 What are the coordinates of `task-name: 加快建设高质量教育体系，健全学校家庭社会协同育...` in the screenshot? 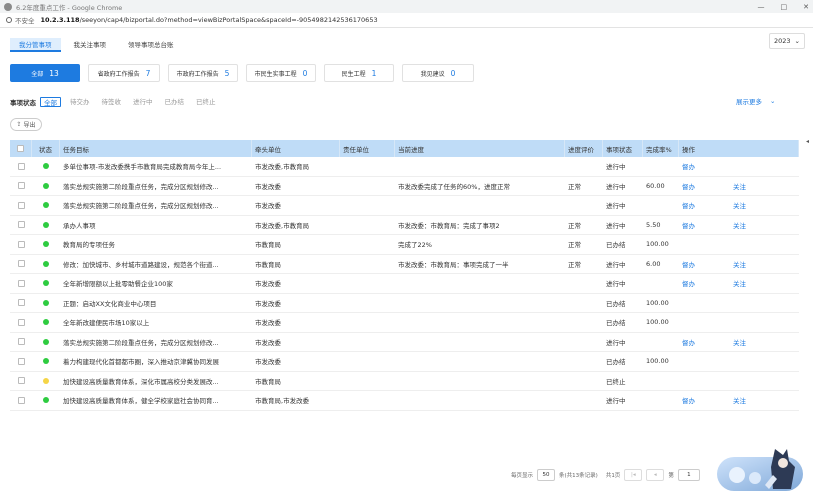 It's located at (156, 400).